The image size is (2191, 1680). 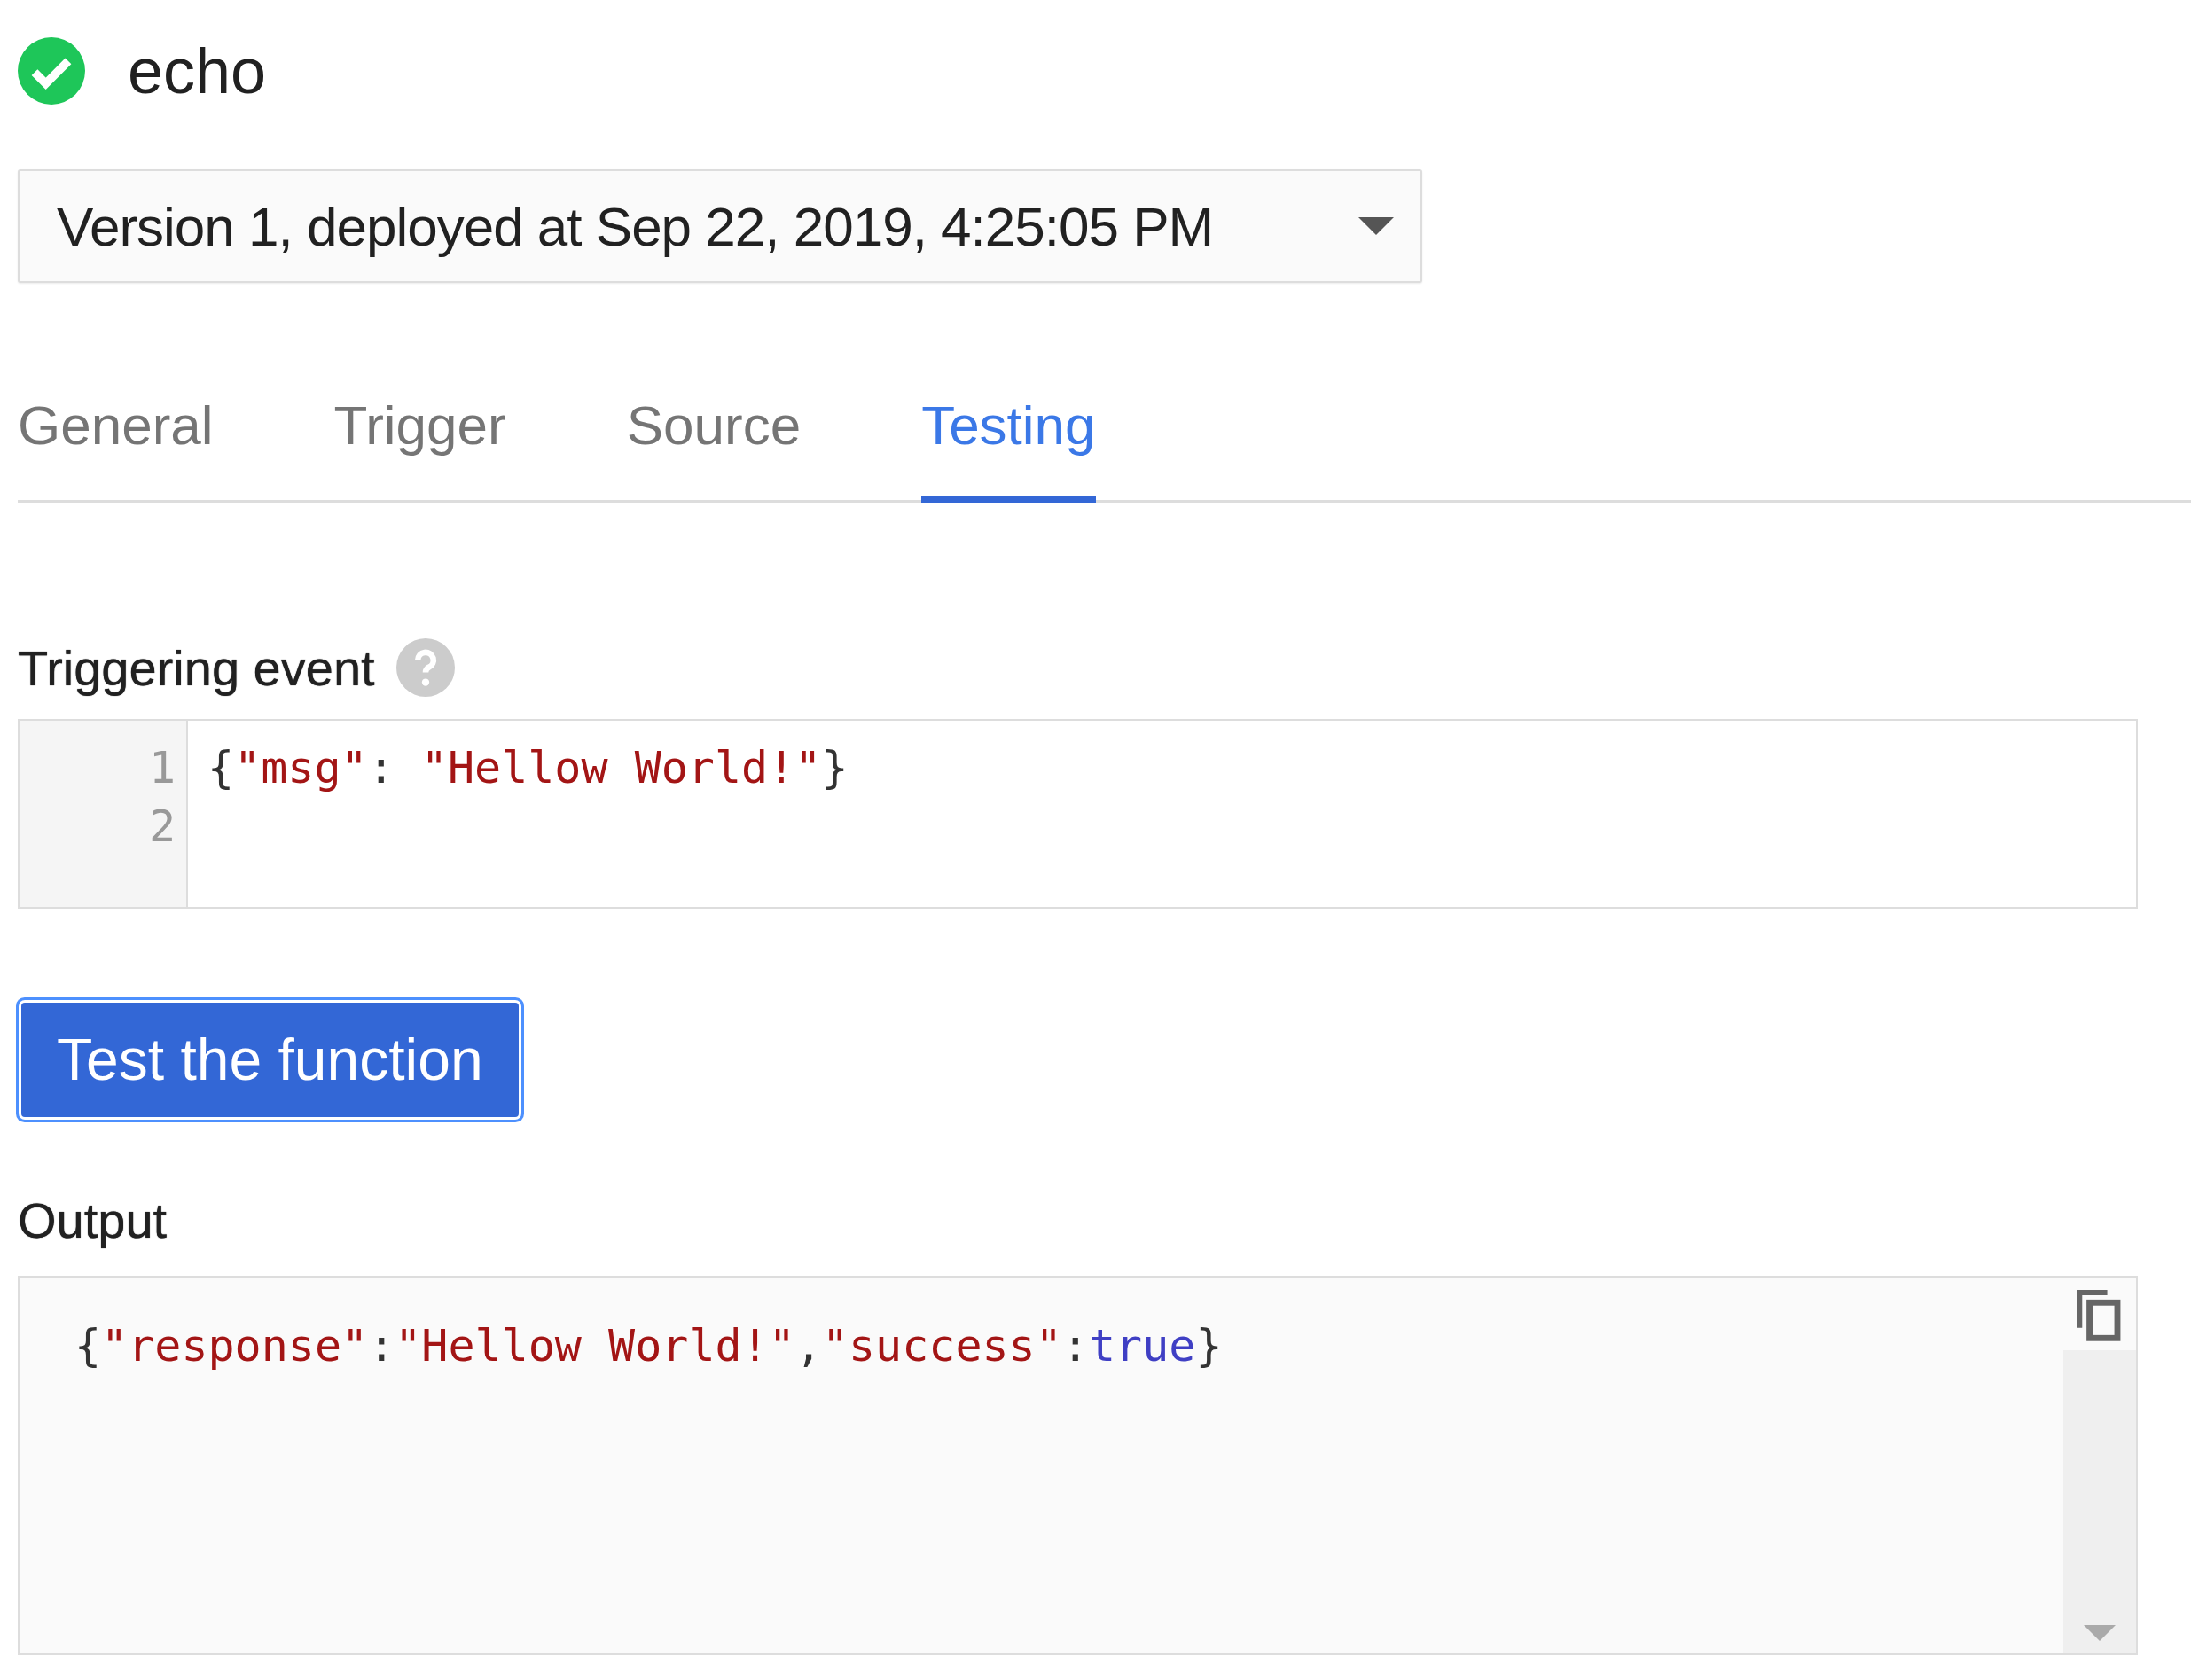 What do you see at coordinates (93, 1220) in the screenshot?
I see `section-label: Output` at bounding box center [93, 1220].